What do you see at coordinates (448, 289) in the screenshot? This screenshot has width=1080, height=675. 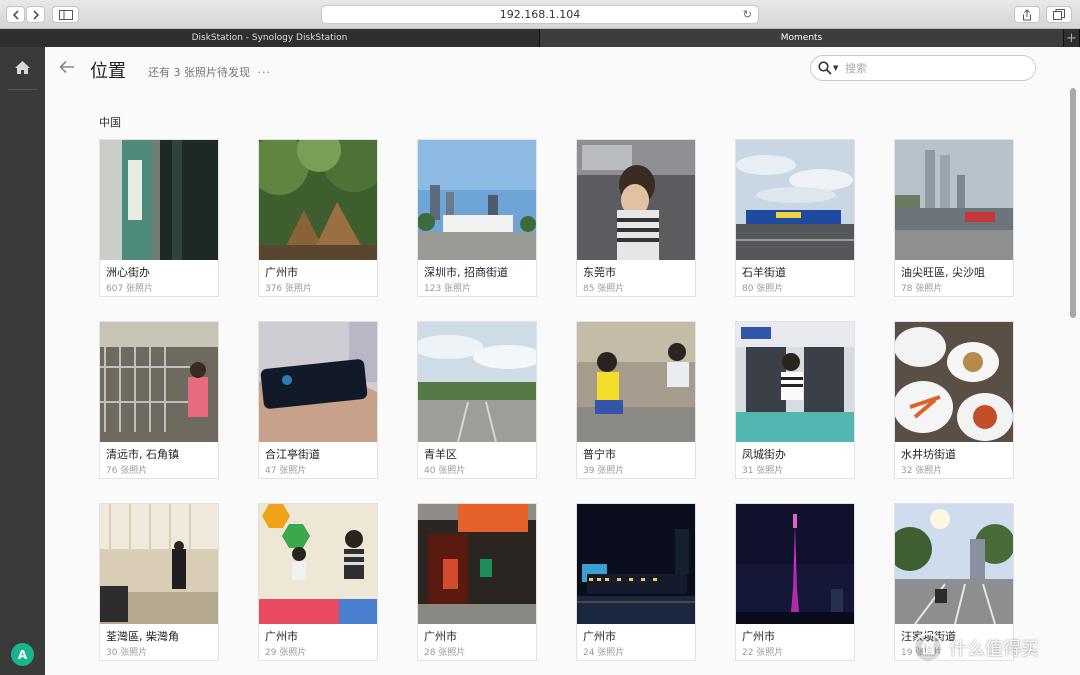 I see `photo-count: 123 张照片` at bounding box center [448, 289].